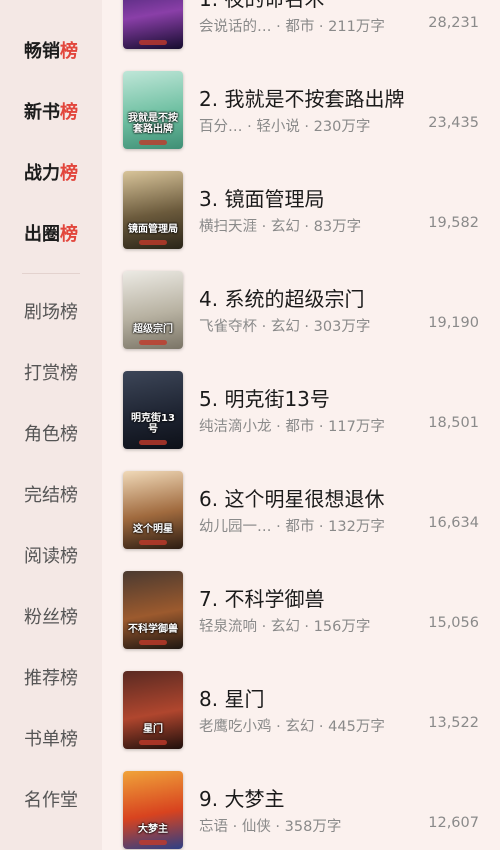  What do you see at coordinates (153, 410) in the screenshot?
I see `book-cover: 明克街13号` at bounding box center [153, 410].